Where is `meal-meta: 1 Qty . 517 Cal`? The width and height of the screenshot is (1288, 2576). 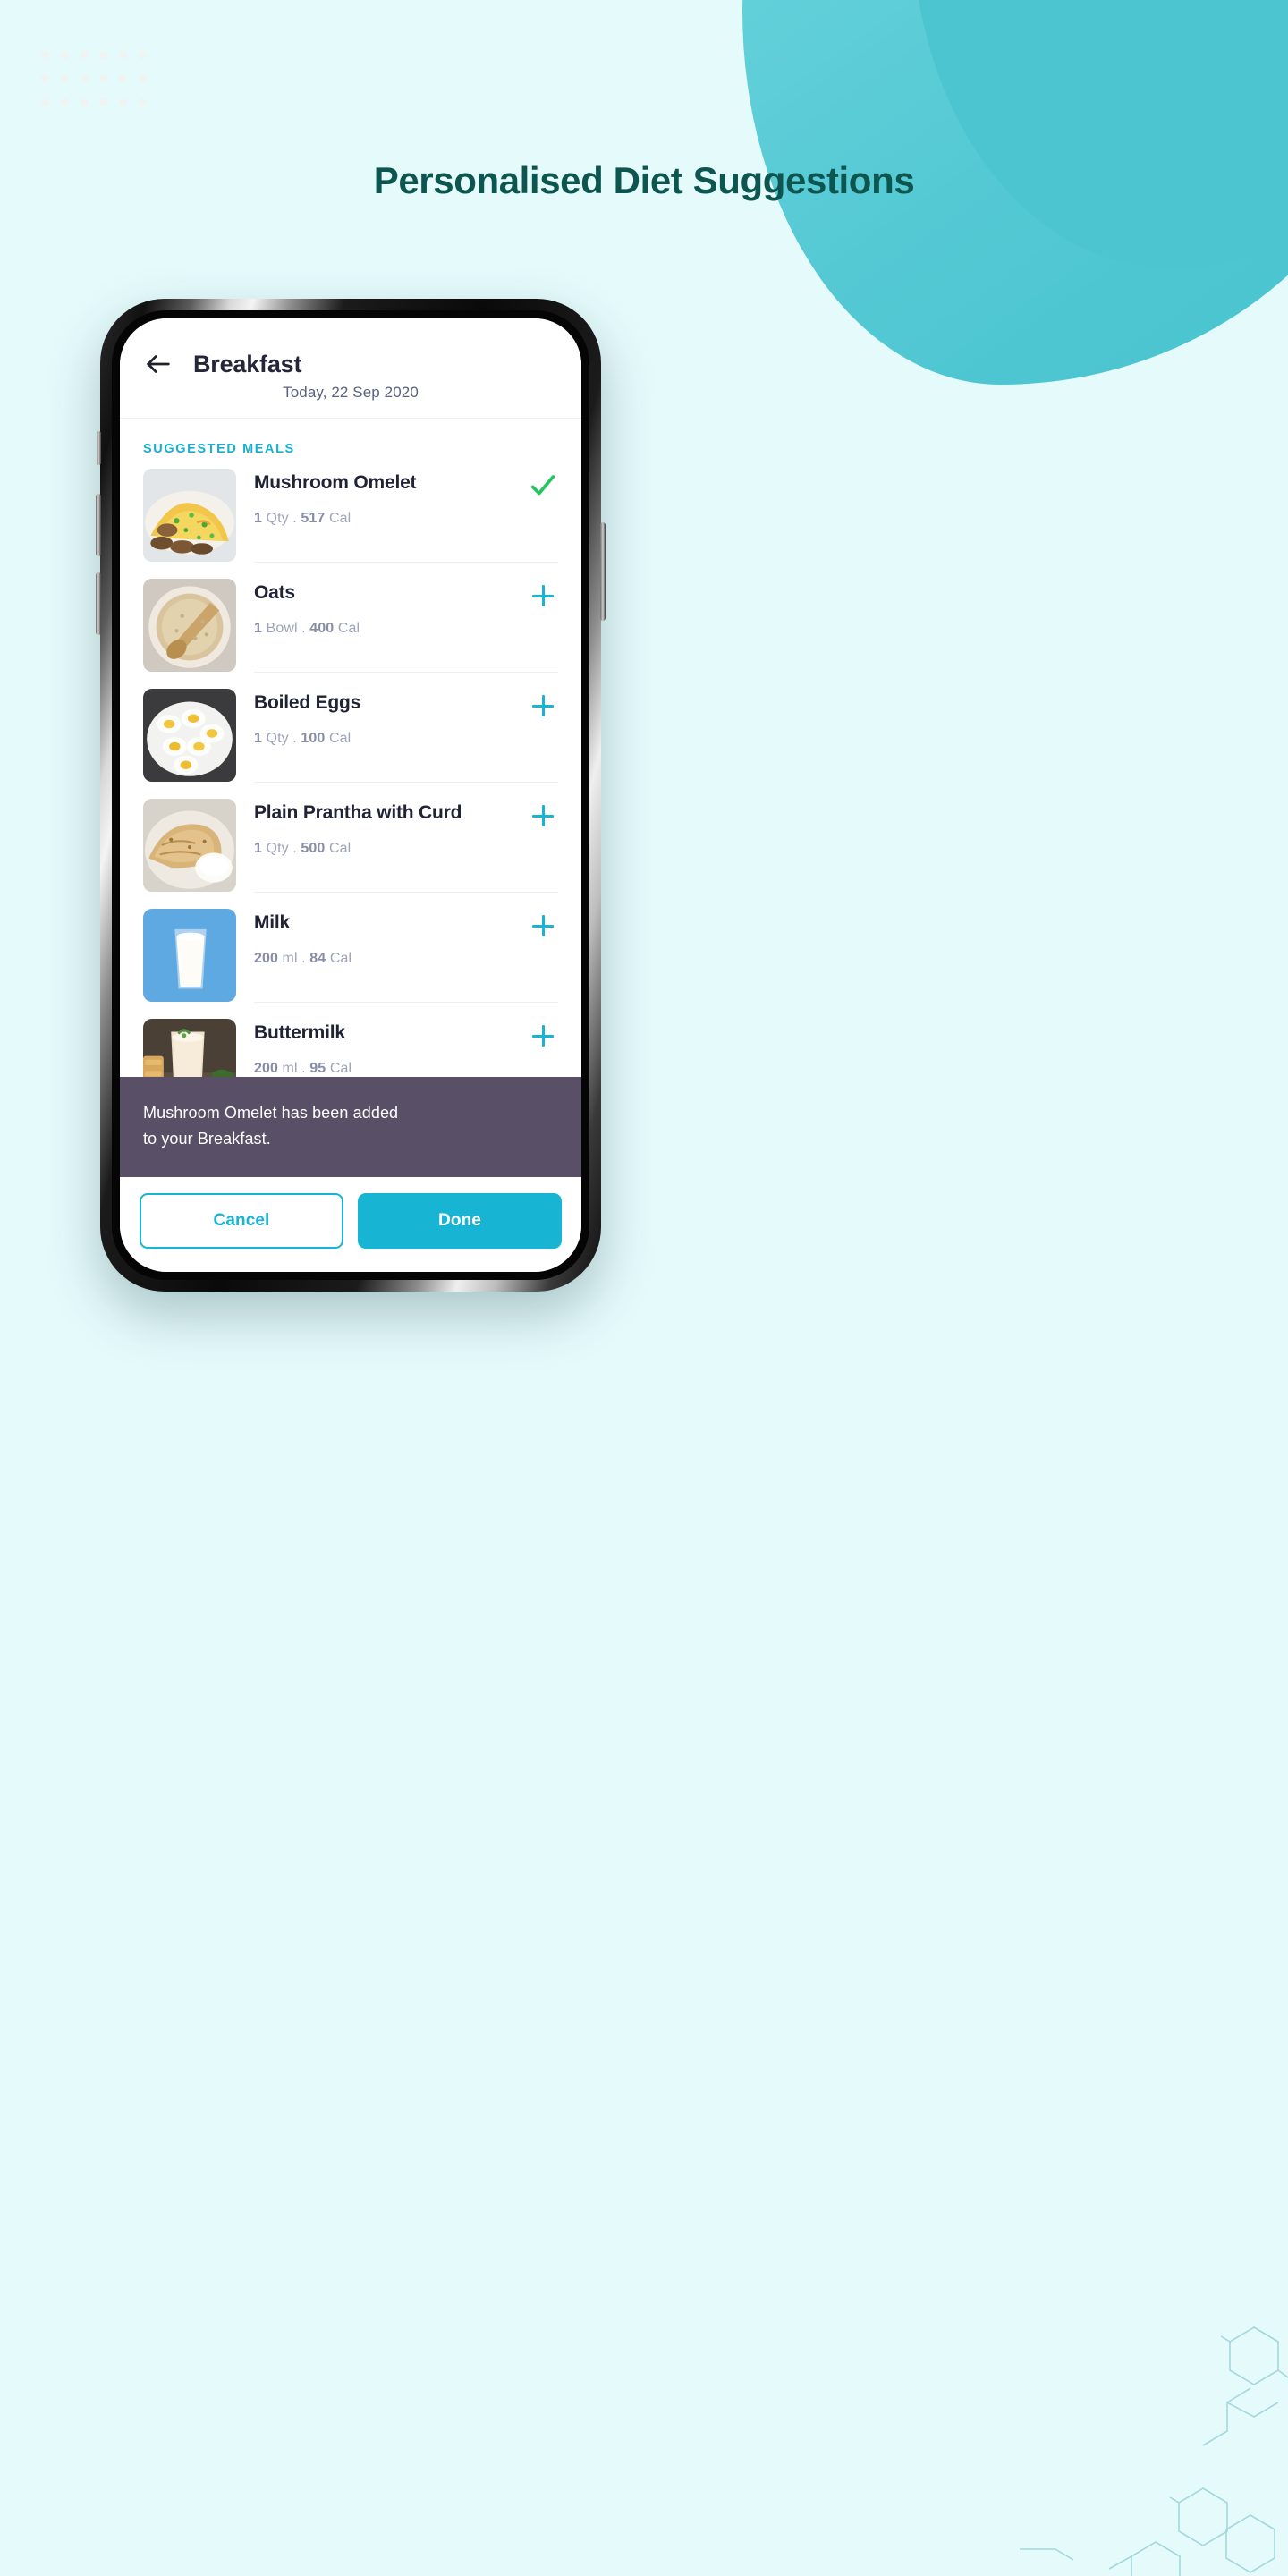
meal-meta: 1 Qty . 517 Cal is located at coordinates (303, 518).